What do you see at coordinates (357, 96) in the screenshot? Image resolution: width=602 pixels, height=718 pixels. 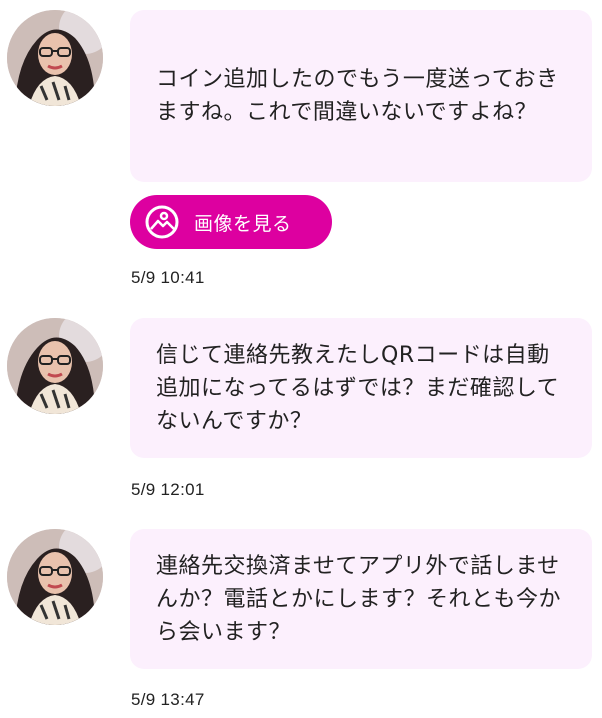 I see `message-text: コイン追加したのでもう一度送っておきますね。これで間違いないですよね？` at bounding box center [357, 96].